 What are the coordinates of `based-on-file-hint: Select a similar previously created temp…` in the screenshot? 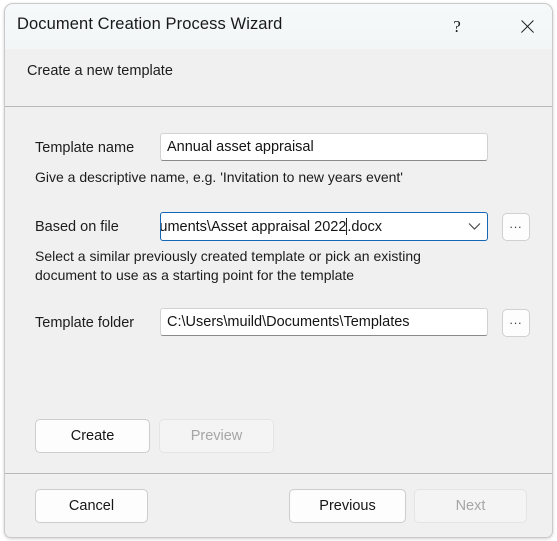 It's located at (228, 265).